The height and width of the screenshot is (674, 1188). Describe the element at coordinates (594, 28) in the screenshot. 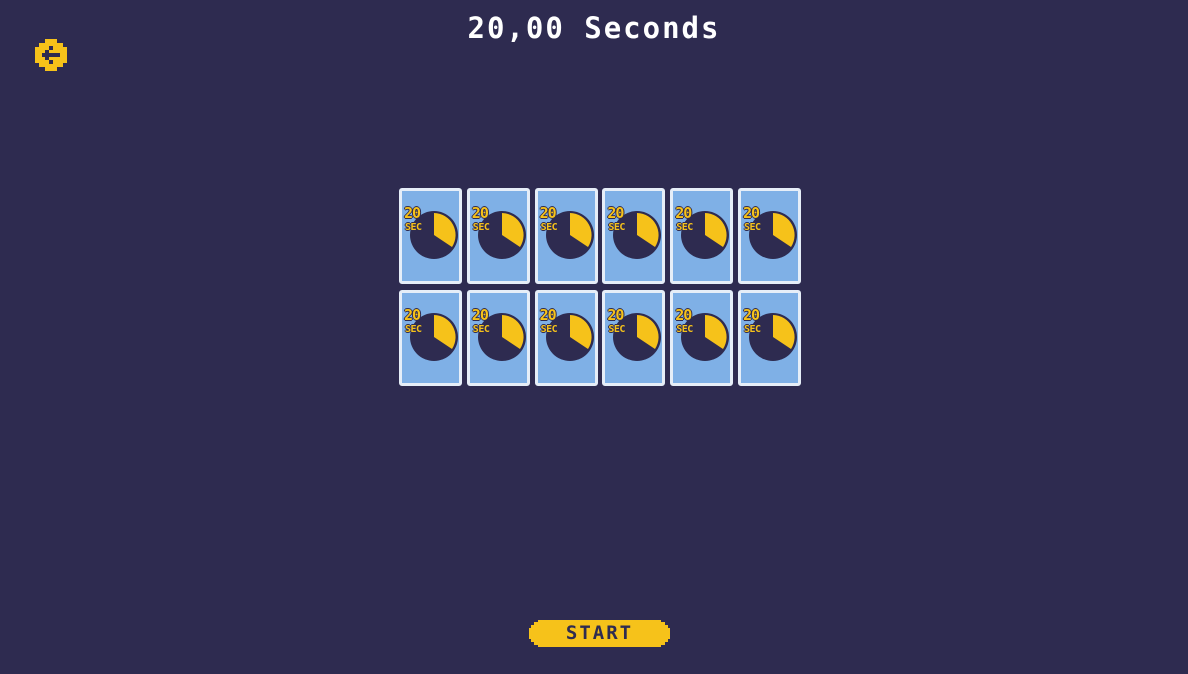

I see `timer-title: 20,00 Seconds` at that location.